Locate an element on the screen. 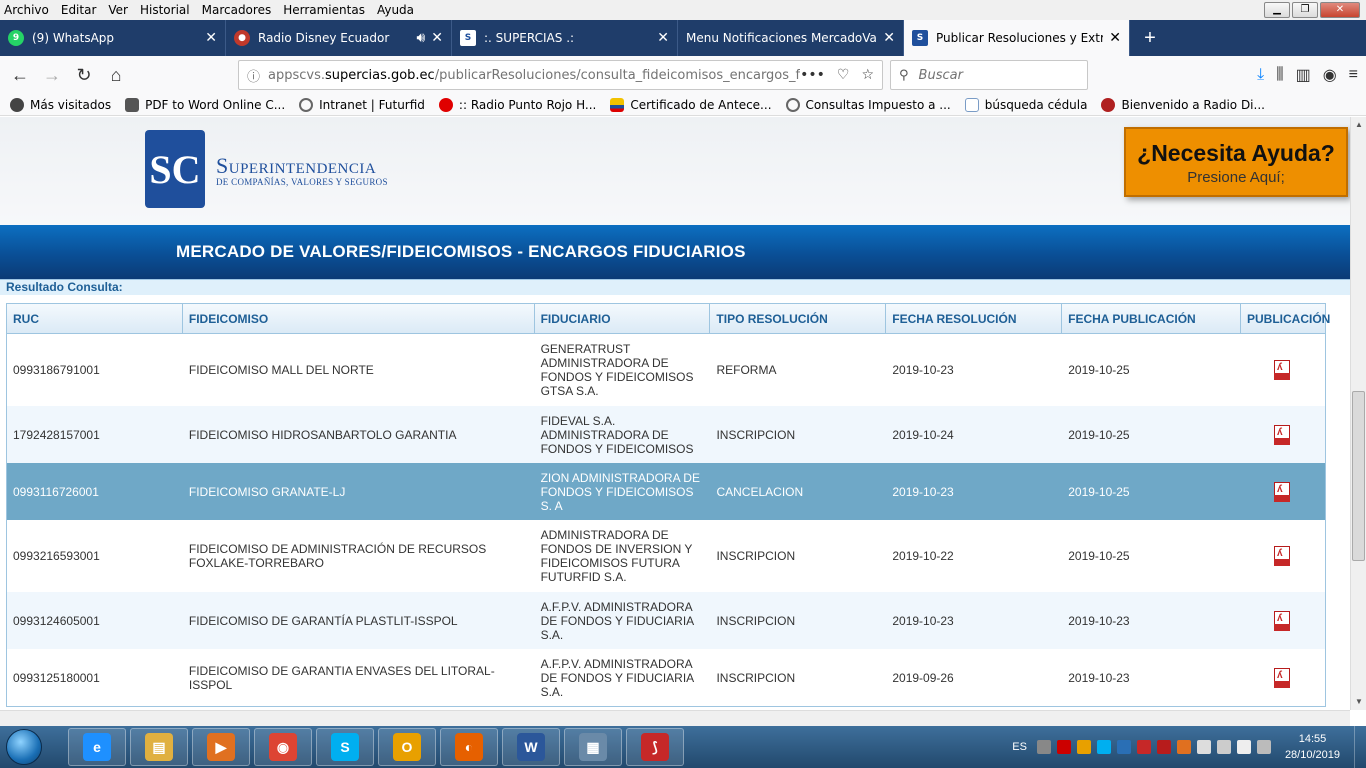 This screenshot has height=768, width=1366. taskbar-app: S is located at coordinates (345, 747).